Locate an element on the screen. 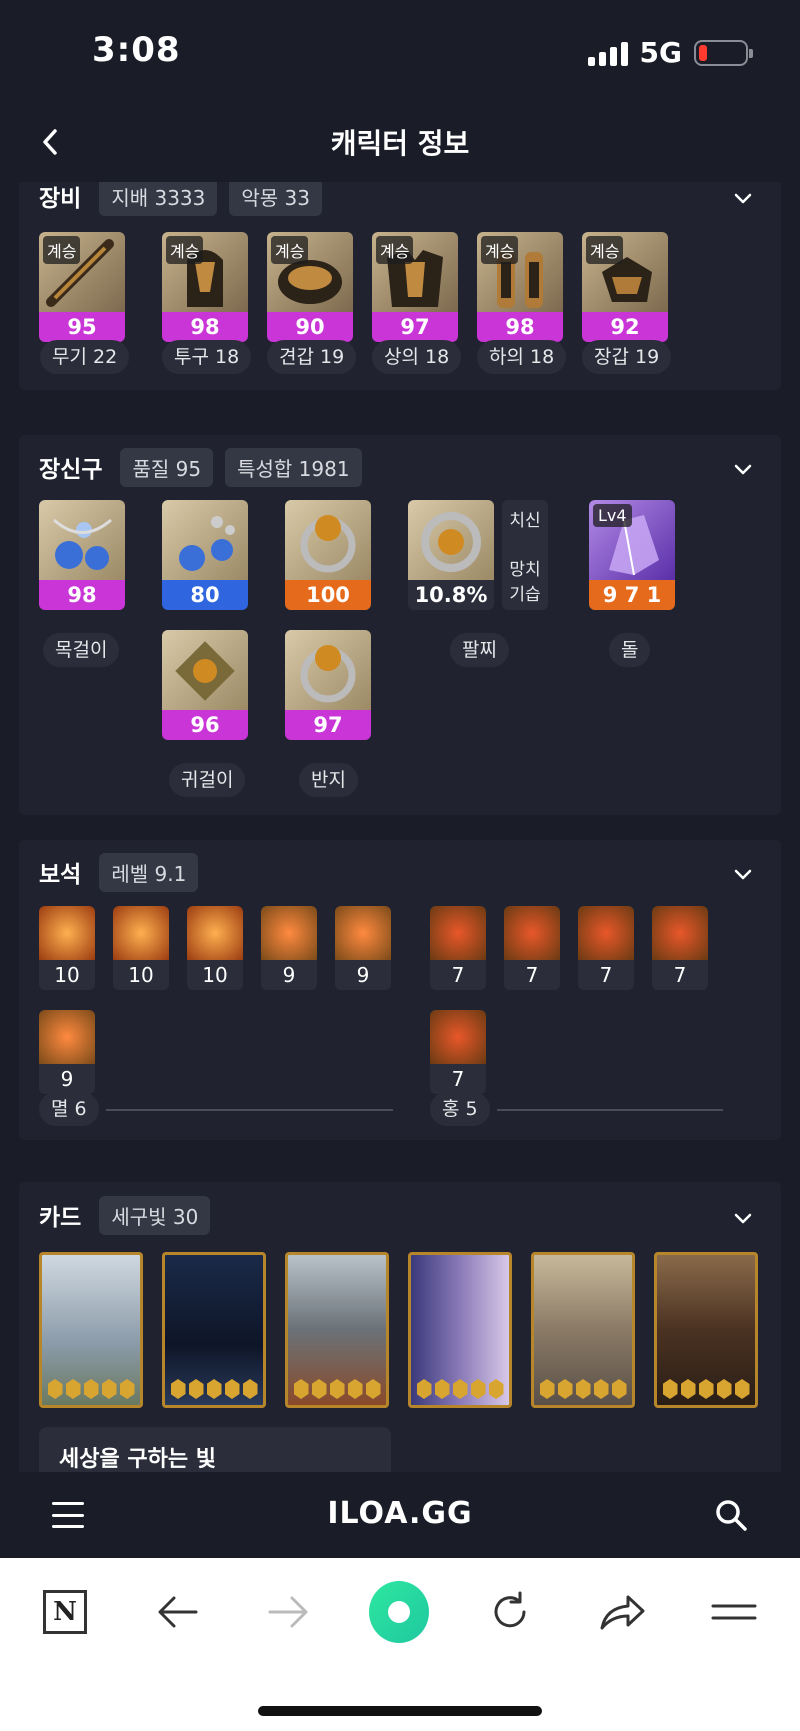 Image resolution: width=800 pixels, height=1731 pixels. chip-dominion: 지배 3333 is located at coordinates (158, 199).